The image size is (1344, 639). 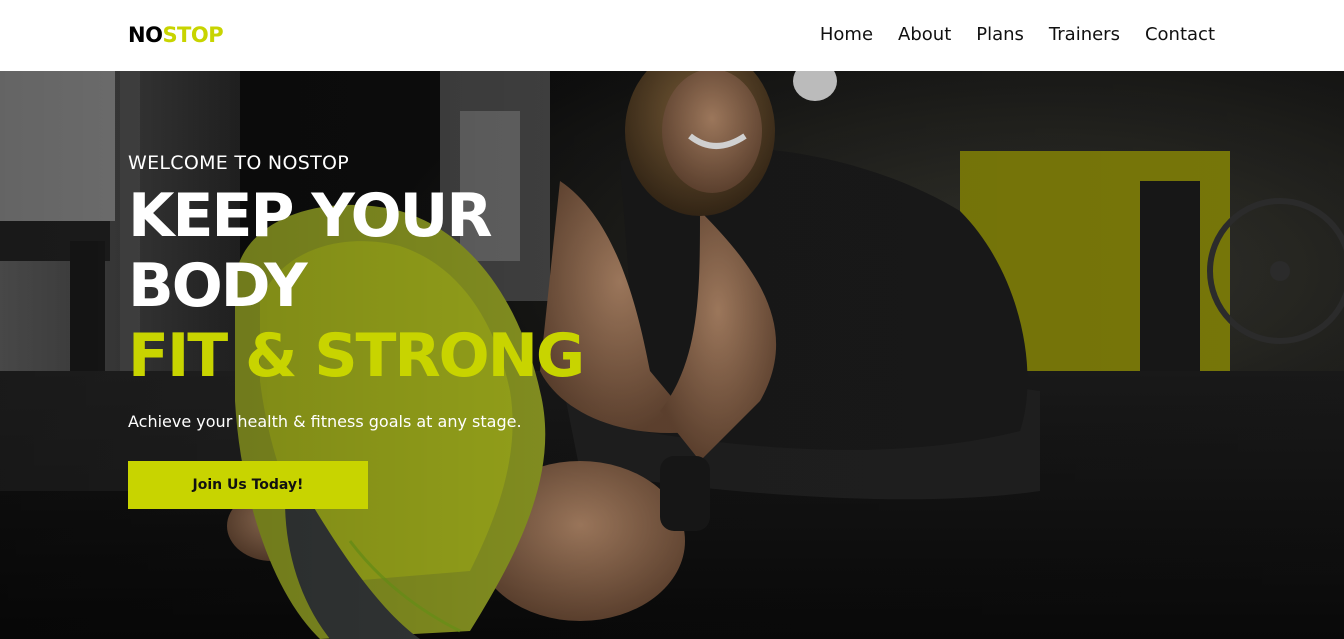 What do you see at coordinates (193, 35) in the screenshot?
I see `logo-accent-text: STOP` at bounding box center [193, 35].